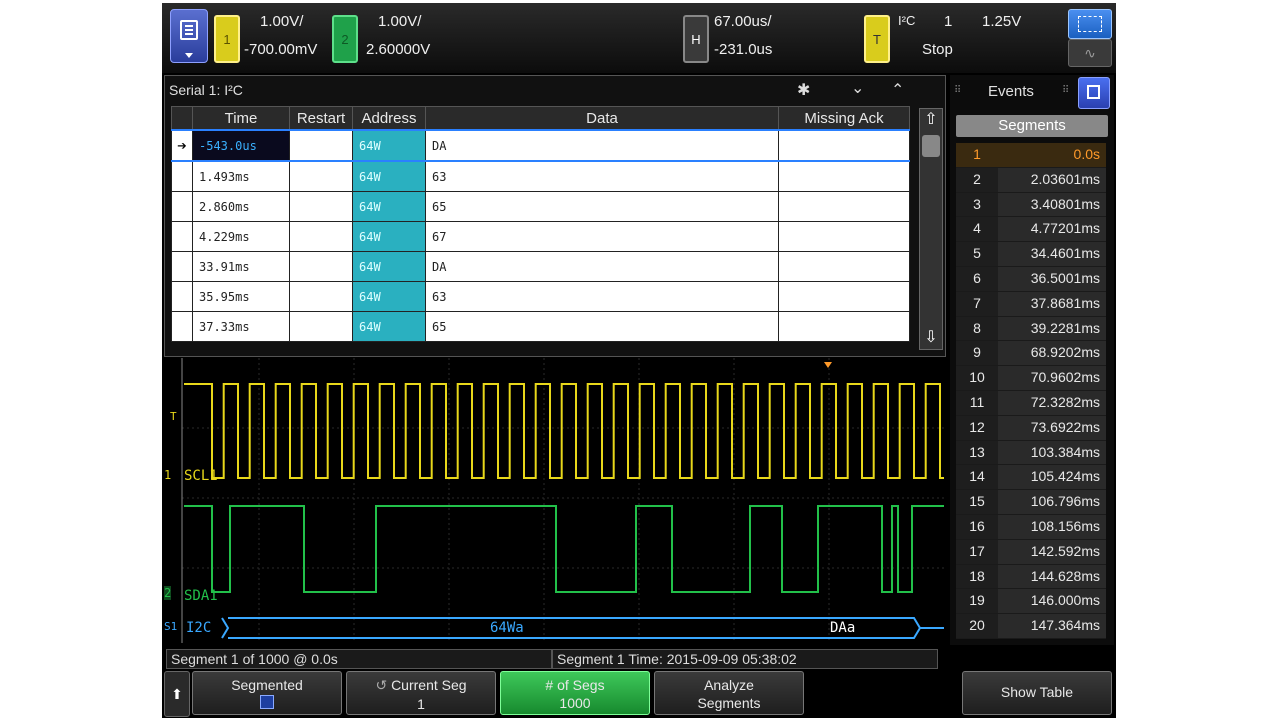 The width and height of the screenshot is (1280, 721). Describe the element at coordinates (729, 703) in the screenshot. I see `softkey-label-2: Segments` at that location.